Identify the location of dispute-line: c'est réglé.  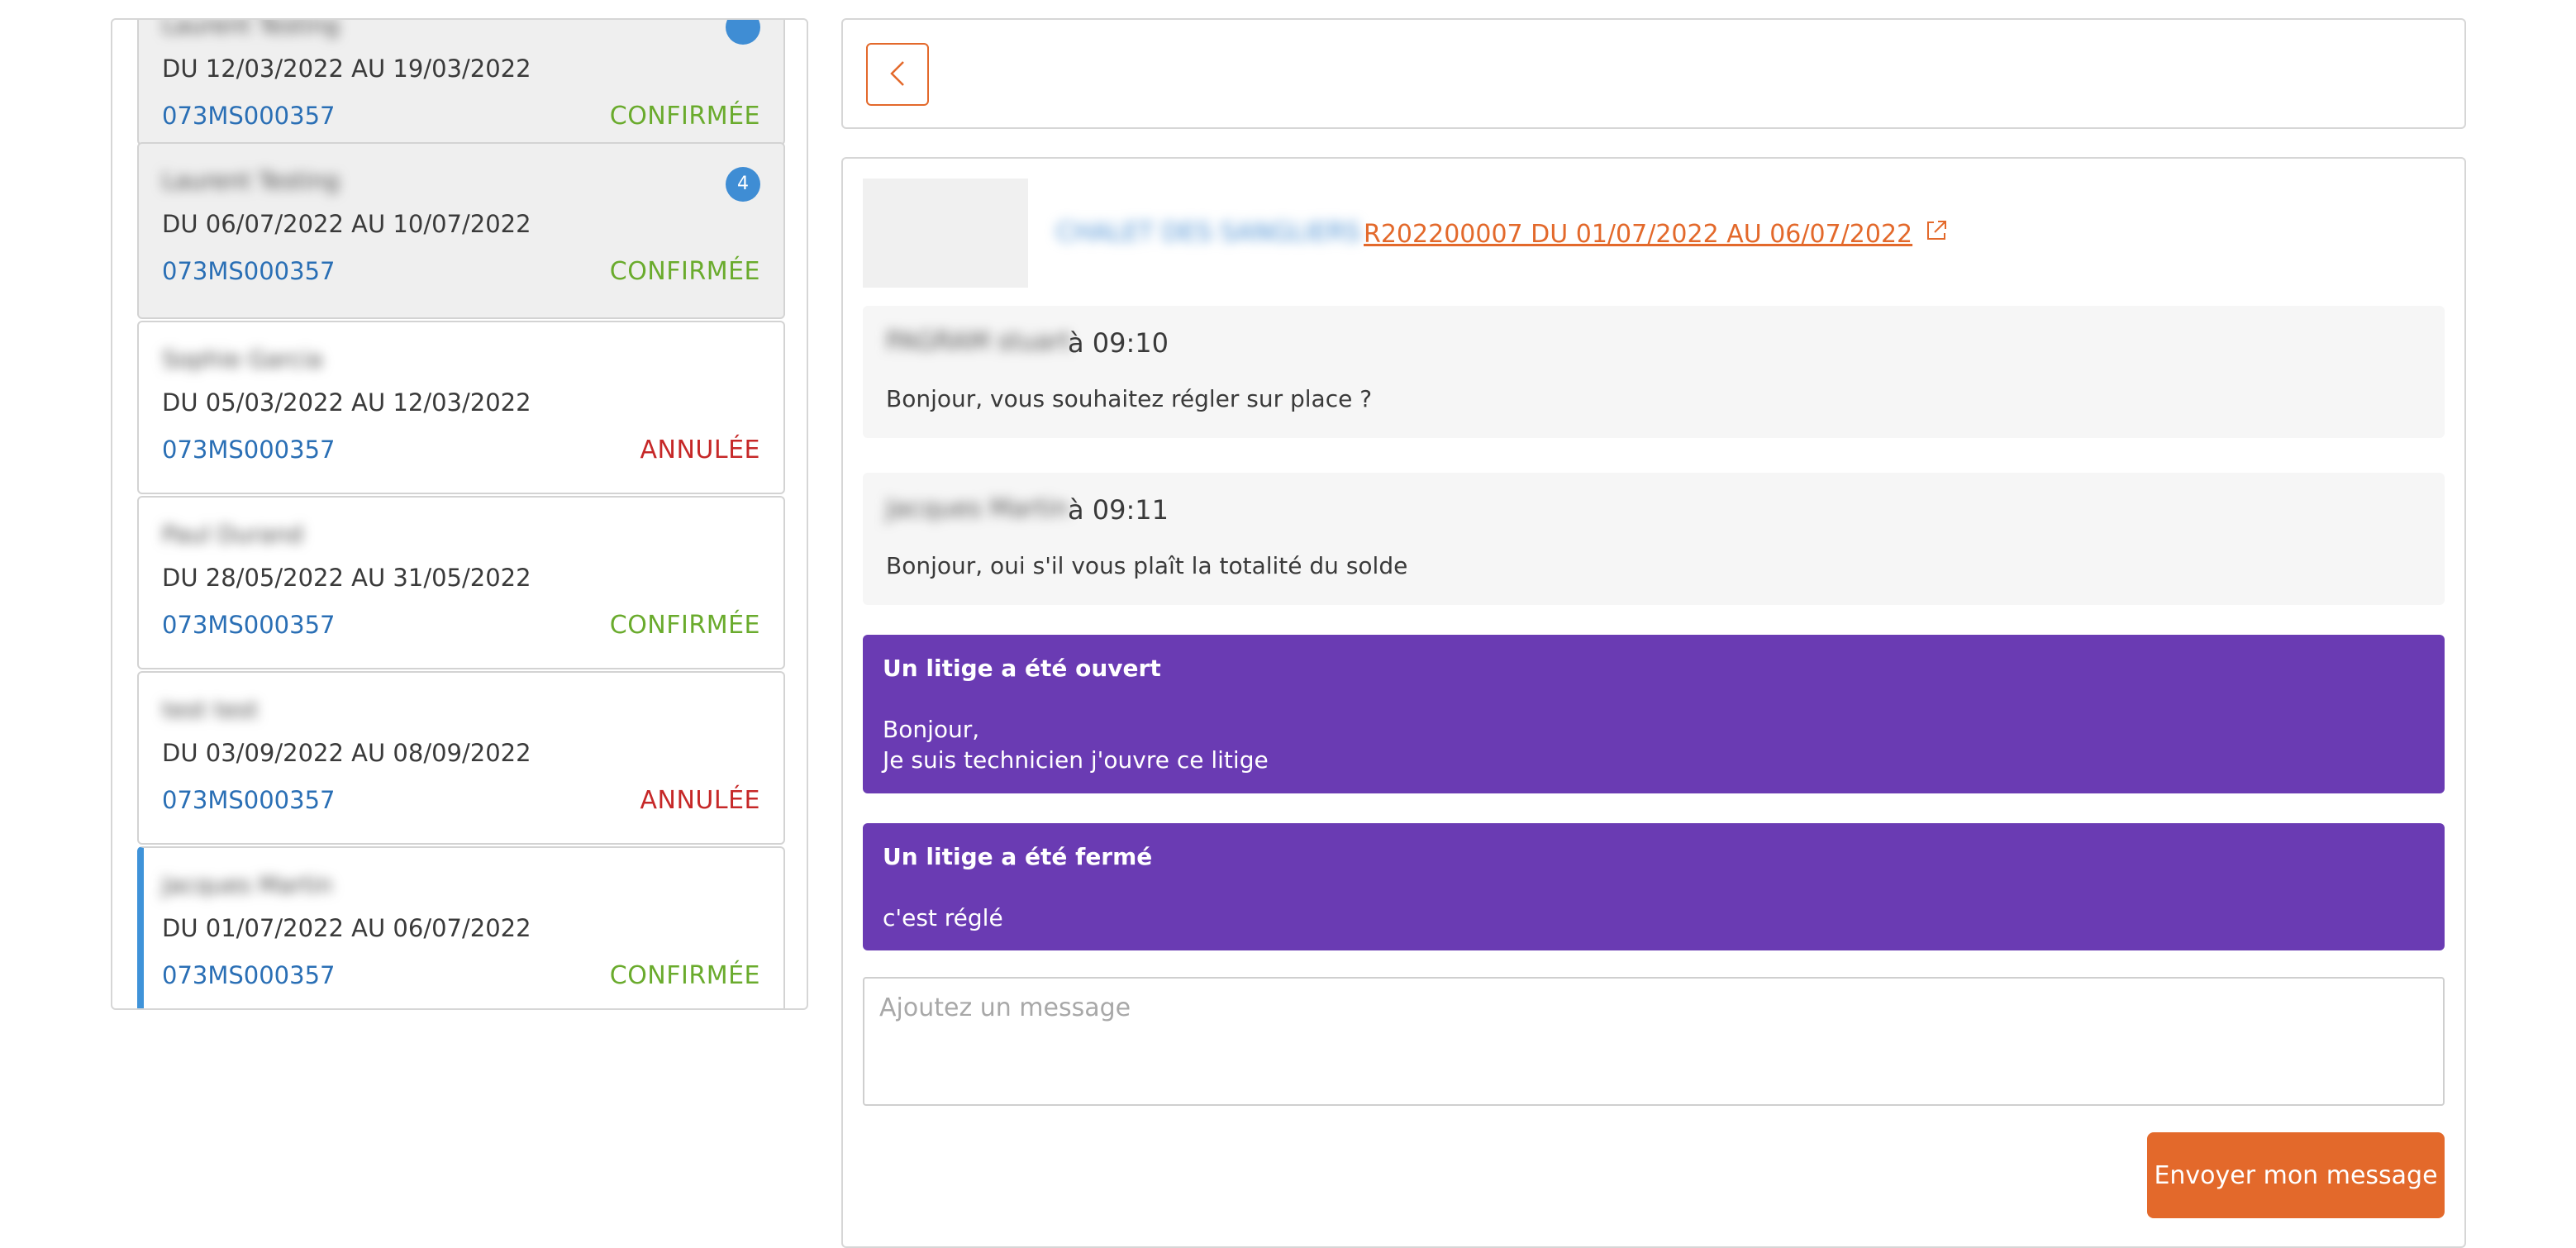
(943, 917).